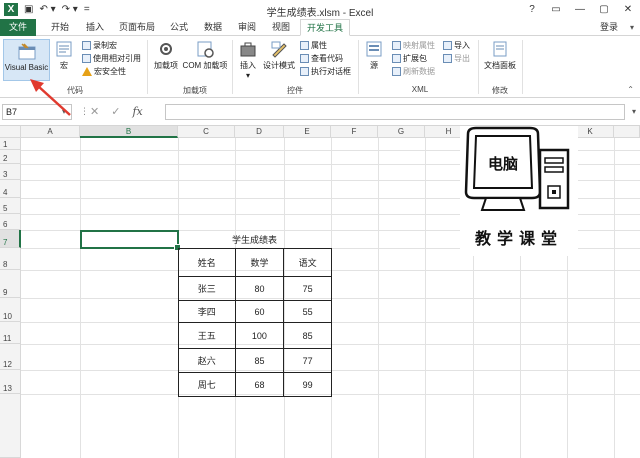 This screenshot has height=458, width=640. Describe the element at coordinates (307, 132) in the screenshot. I see `column-header: E` at that location.